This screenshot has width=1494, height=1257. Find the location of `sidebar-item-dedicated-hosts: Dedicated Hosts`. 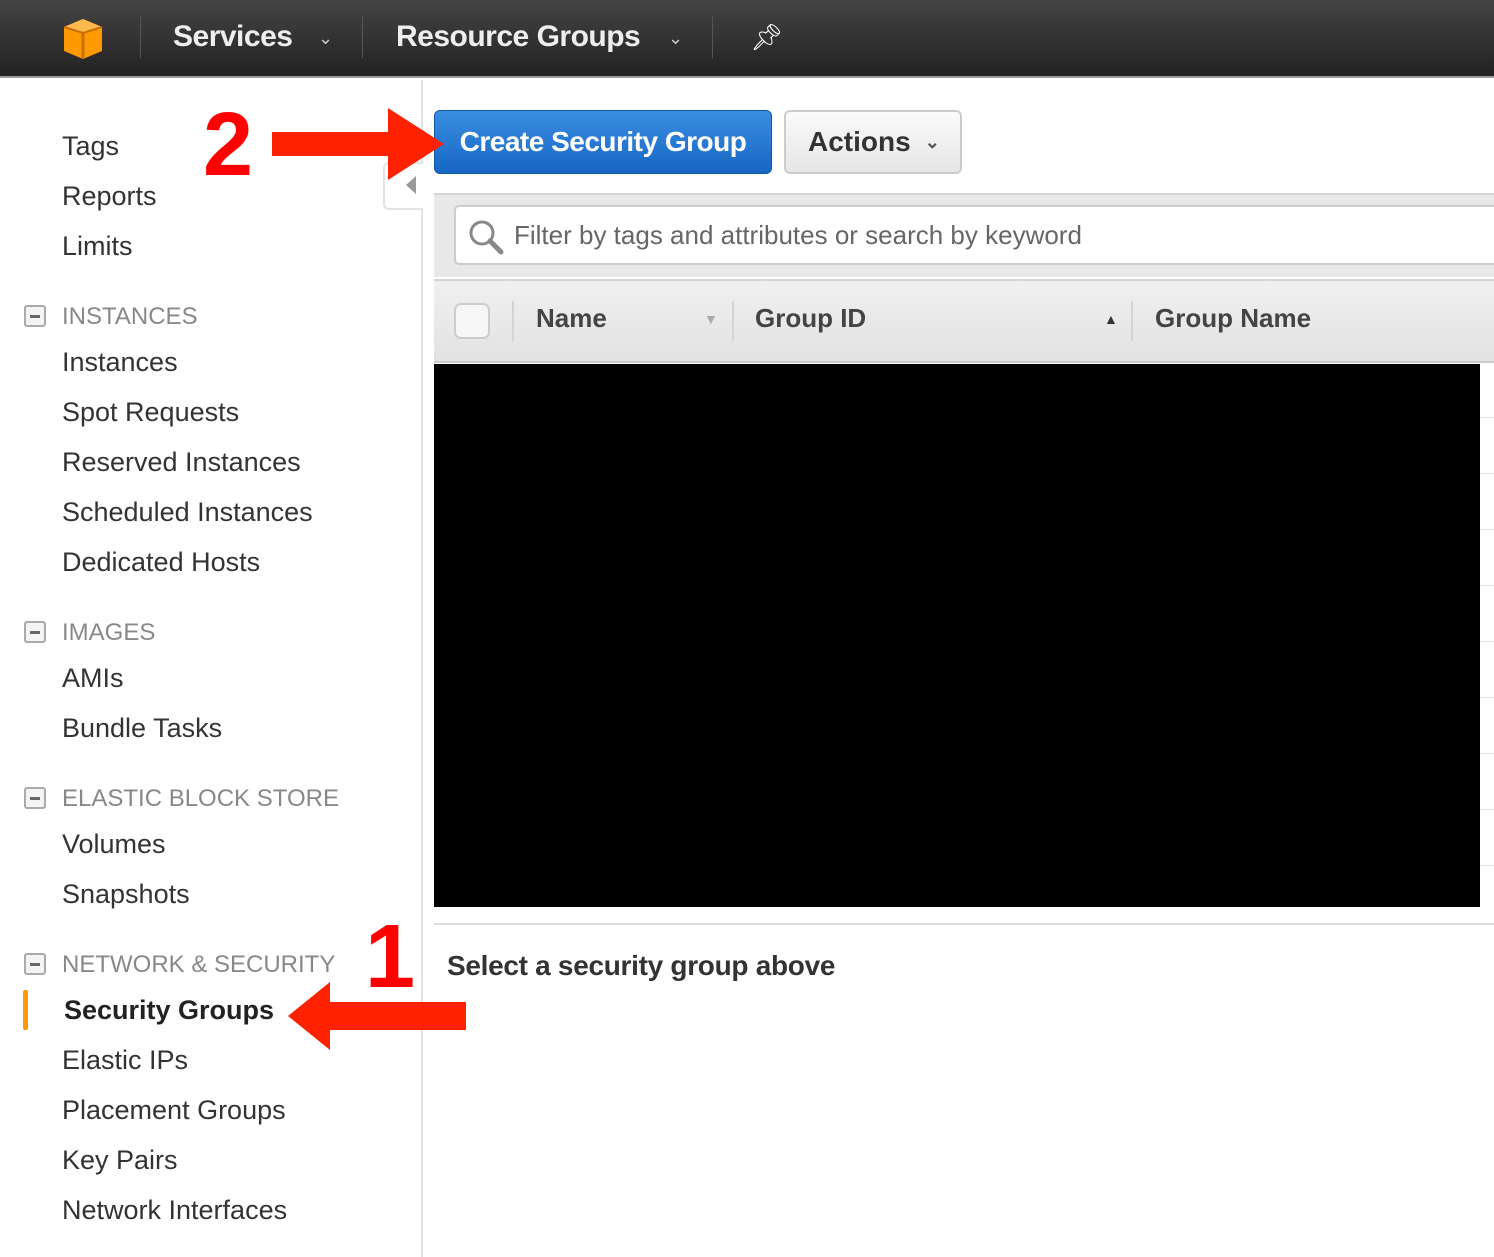

sidebar-item-dedicated-hosts: Dedicated Hosts is located at coordinates (161, 562).